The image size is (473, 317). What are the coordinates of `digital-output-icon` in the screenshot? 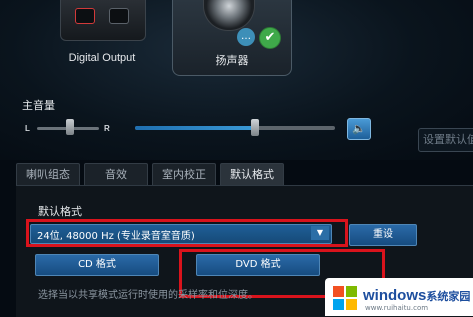 It's located at (103, 20).